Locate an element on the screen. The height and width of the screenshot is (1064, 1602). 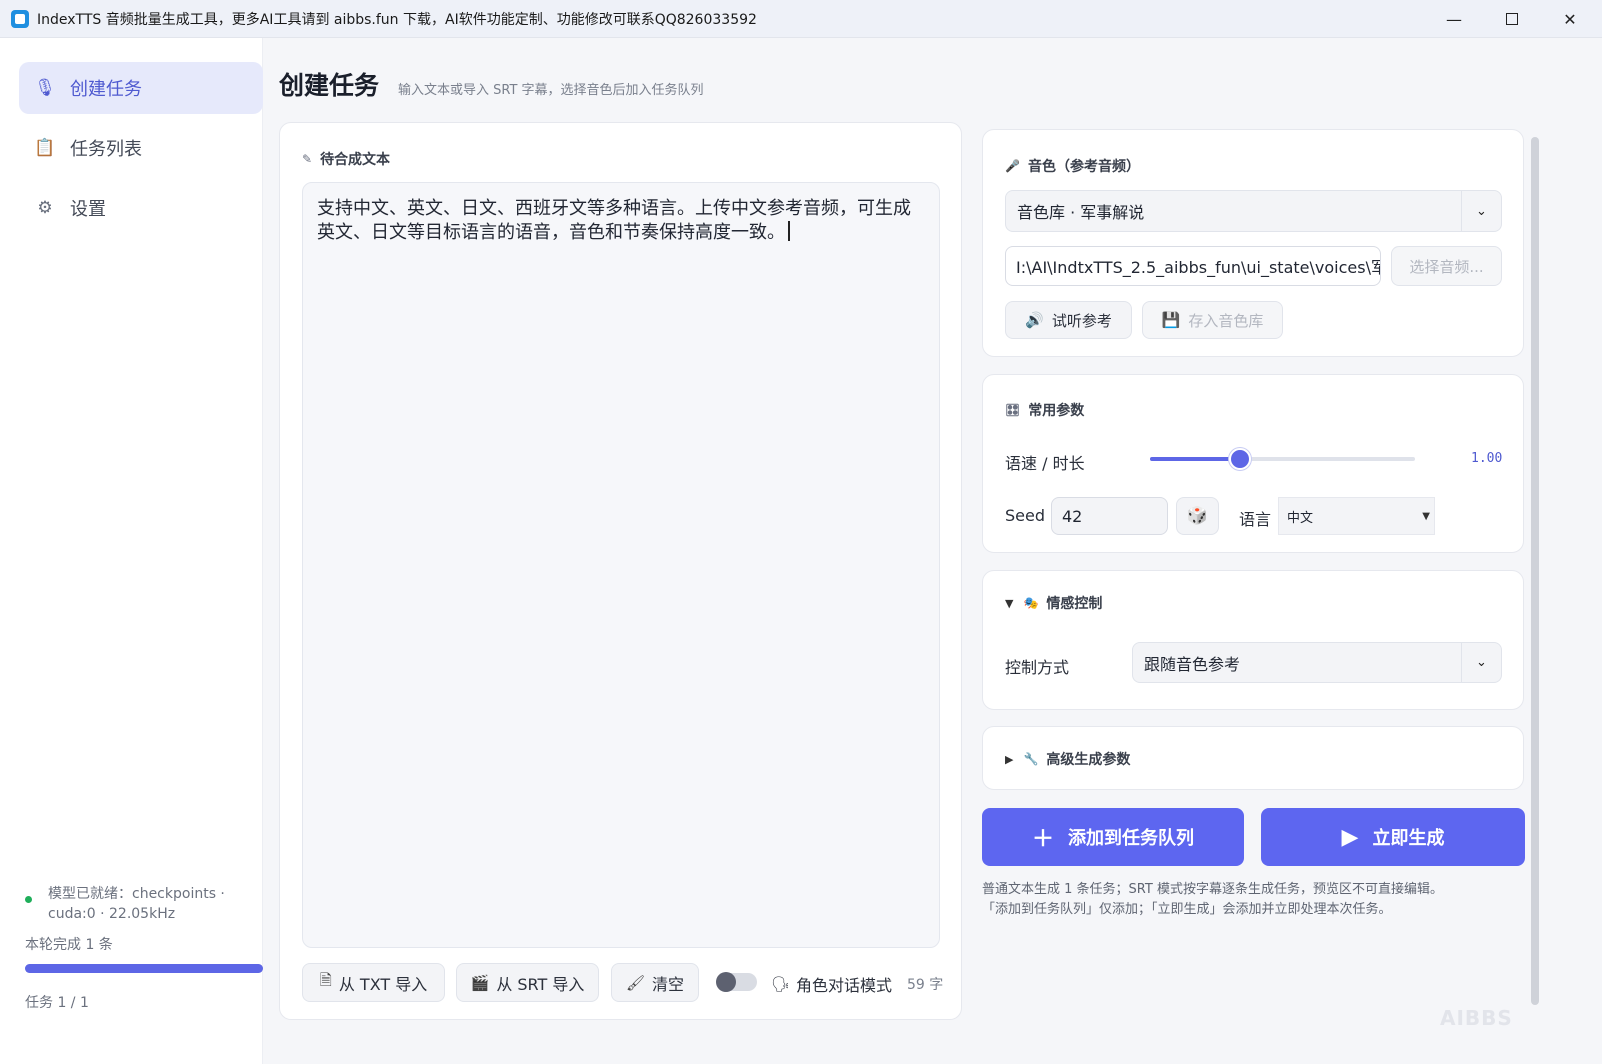
collapsed-triangle-icon: ▶ is located at coordinates (1009, 759).